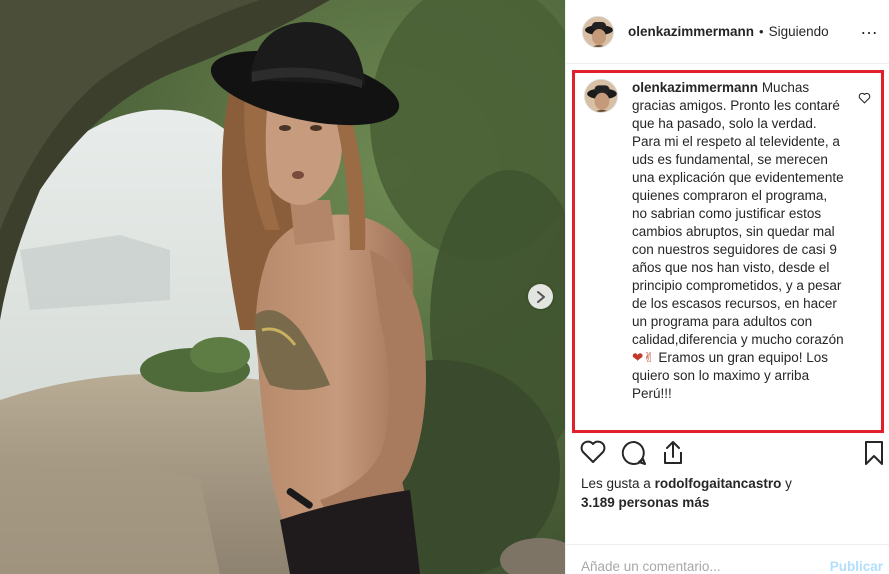 The image size is (889, 574). Describe the element at coordinates (673, 453) in the screenshot. I see `share-icon` at that location.